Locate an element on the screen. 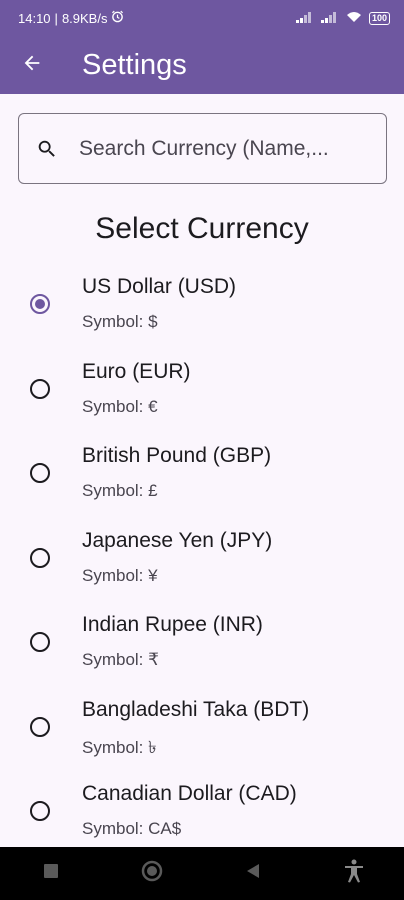  currency-list-item: Euro (EUR) Symbol: € is located at coordinates (202, 389).